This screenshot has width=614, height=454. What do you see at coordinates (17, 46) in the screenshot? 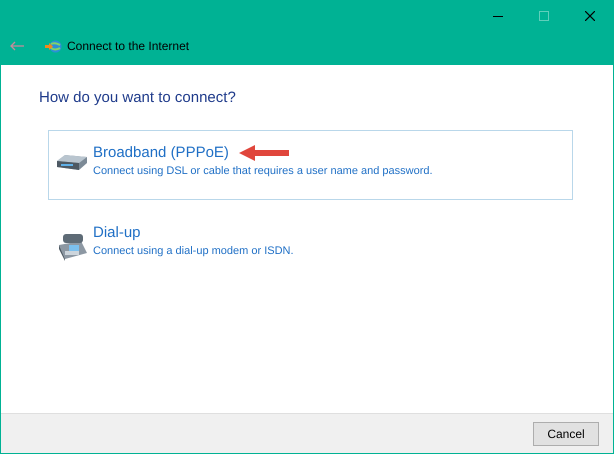
I see `back-arrow-icon` at bounding box center [17, 46].